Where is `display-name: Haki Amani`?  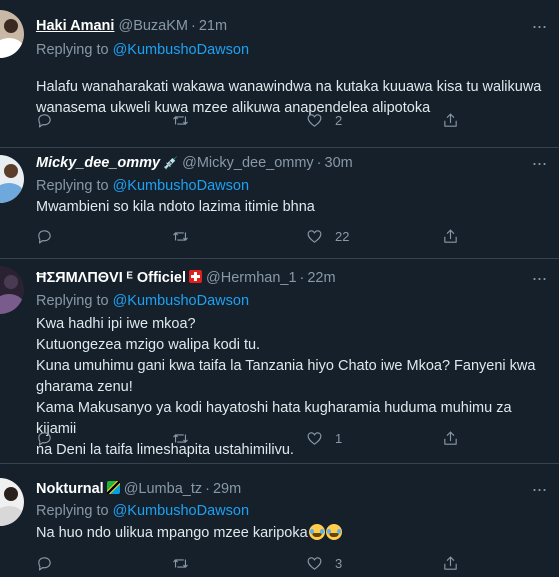 display-name: Haki Amani is located at coordinates (75, 26).